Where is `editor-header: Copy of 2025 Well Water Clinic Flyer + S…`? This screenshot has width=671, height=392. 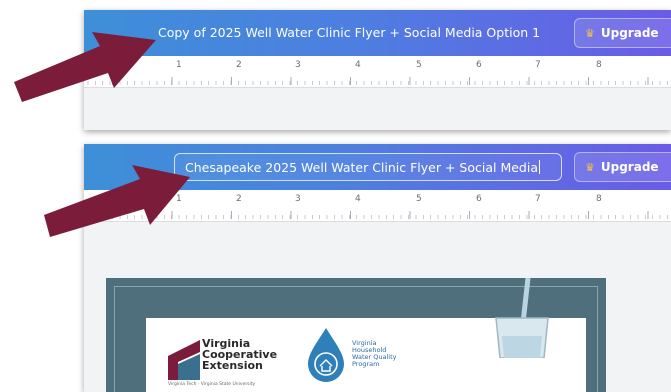 editor-header: Copy of 2025 Well Water Clinic Flyer + S… is located at coordinates (377, 33).